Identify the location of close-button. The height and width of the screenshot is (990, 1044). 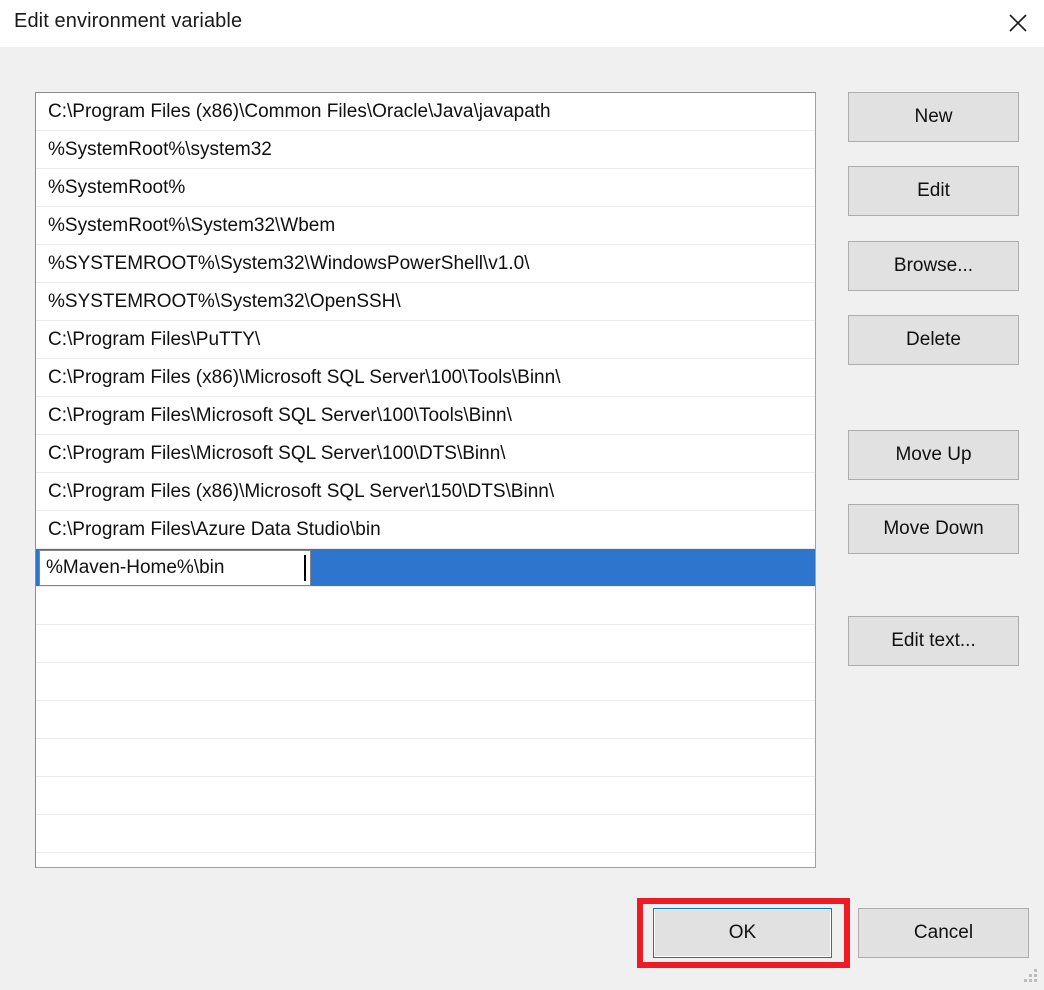
(1018, 23).